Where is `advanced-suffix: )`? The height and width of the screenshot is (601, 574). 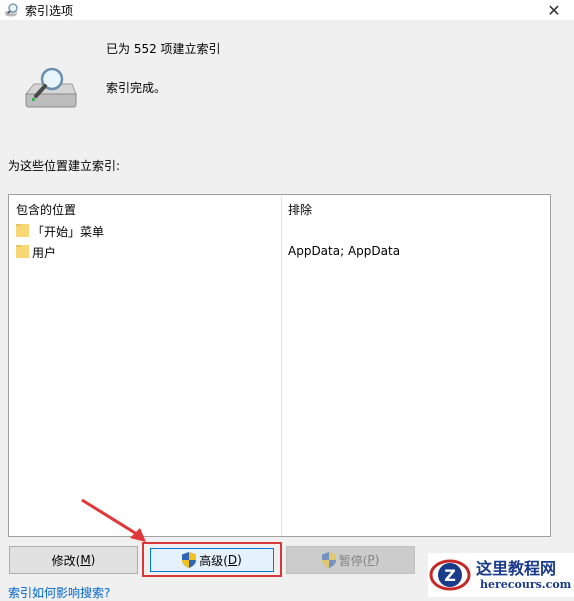
advanced-suffix: ) is located at coordinates (239, 560).